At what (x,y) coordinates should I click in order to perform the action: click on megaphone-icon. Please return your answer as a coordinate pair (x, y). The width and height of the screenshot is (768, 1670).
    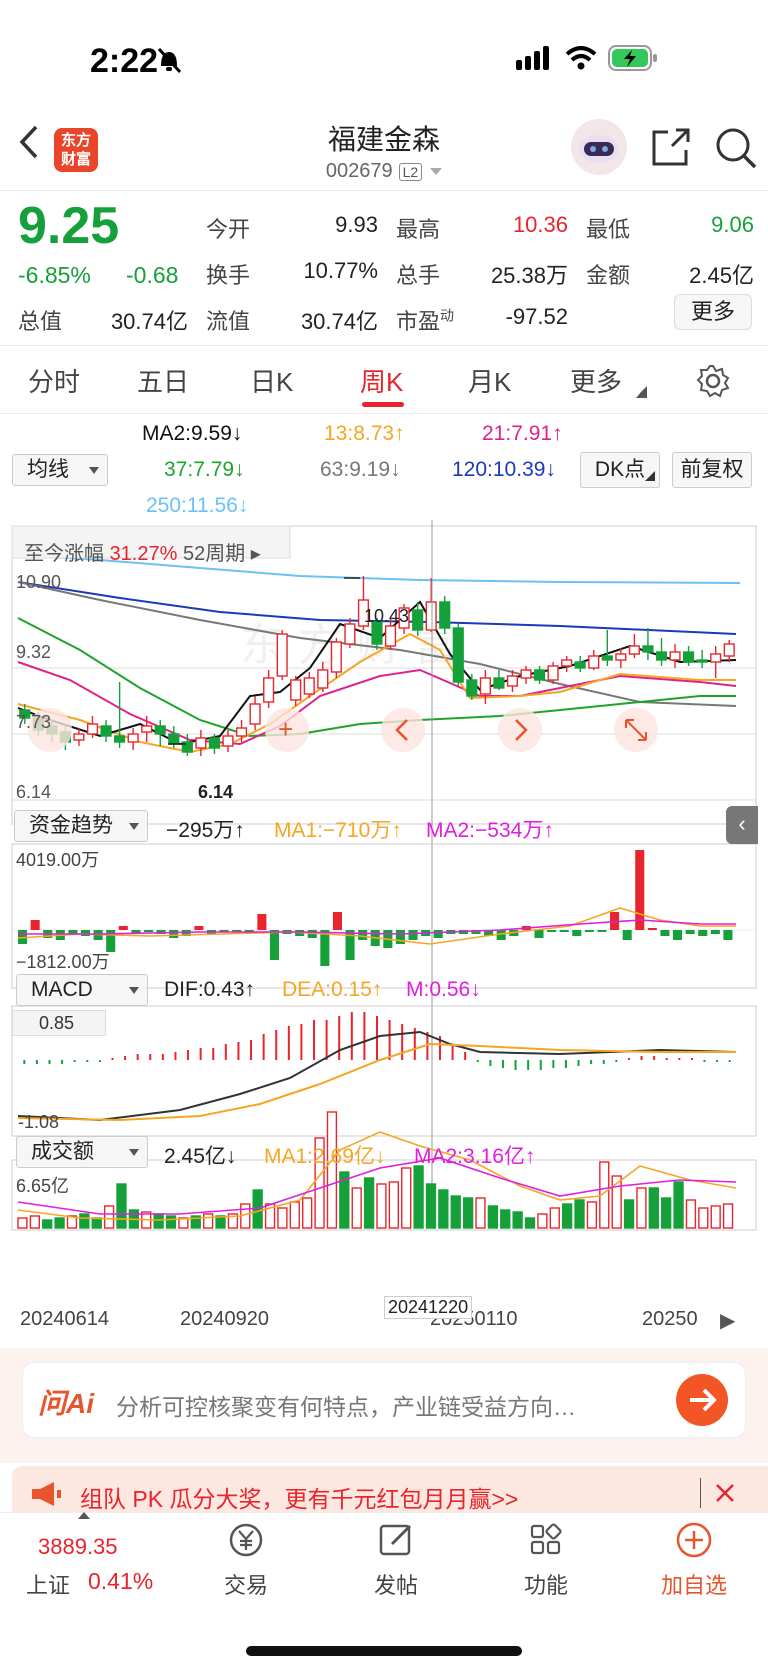
    Looking at the image, I should click on (46, 1494).